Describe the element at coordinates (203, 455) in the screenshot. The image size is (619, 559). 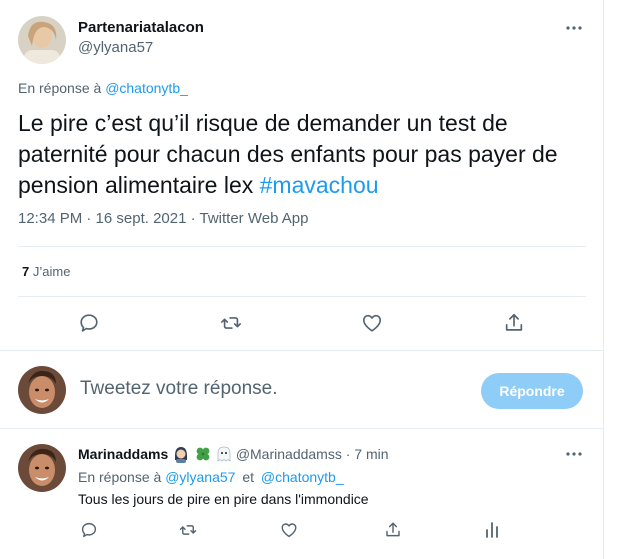
I see `clover-icon` at that location.